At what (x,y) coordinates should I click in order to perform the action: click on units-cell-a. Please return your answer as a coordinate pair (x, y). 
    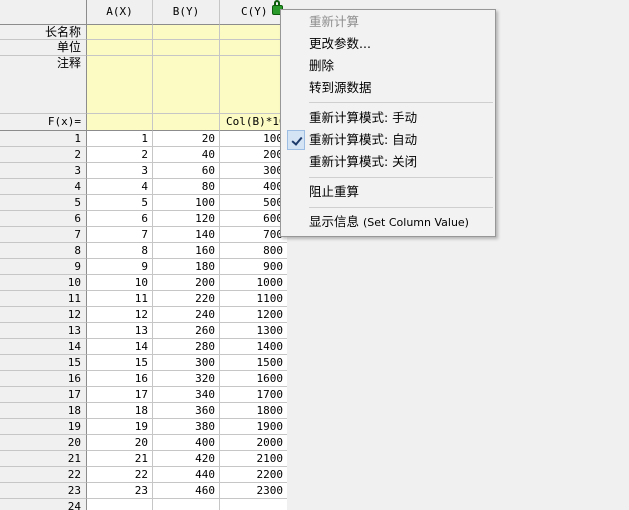
    Looking at the image, I should click on (120, 48).